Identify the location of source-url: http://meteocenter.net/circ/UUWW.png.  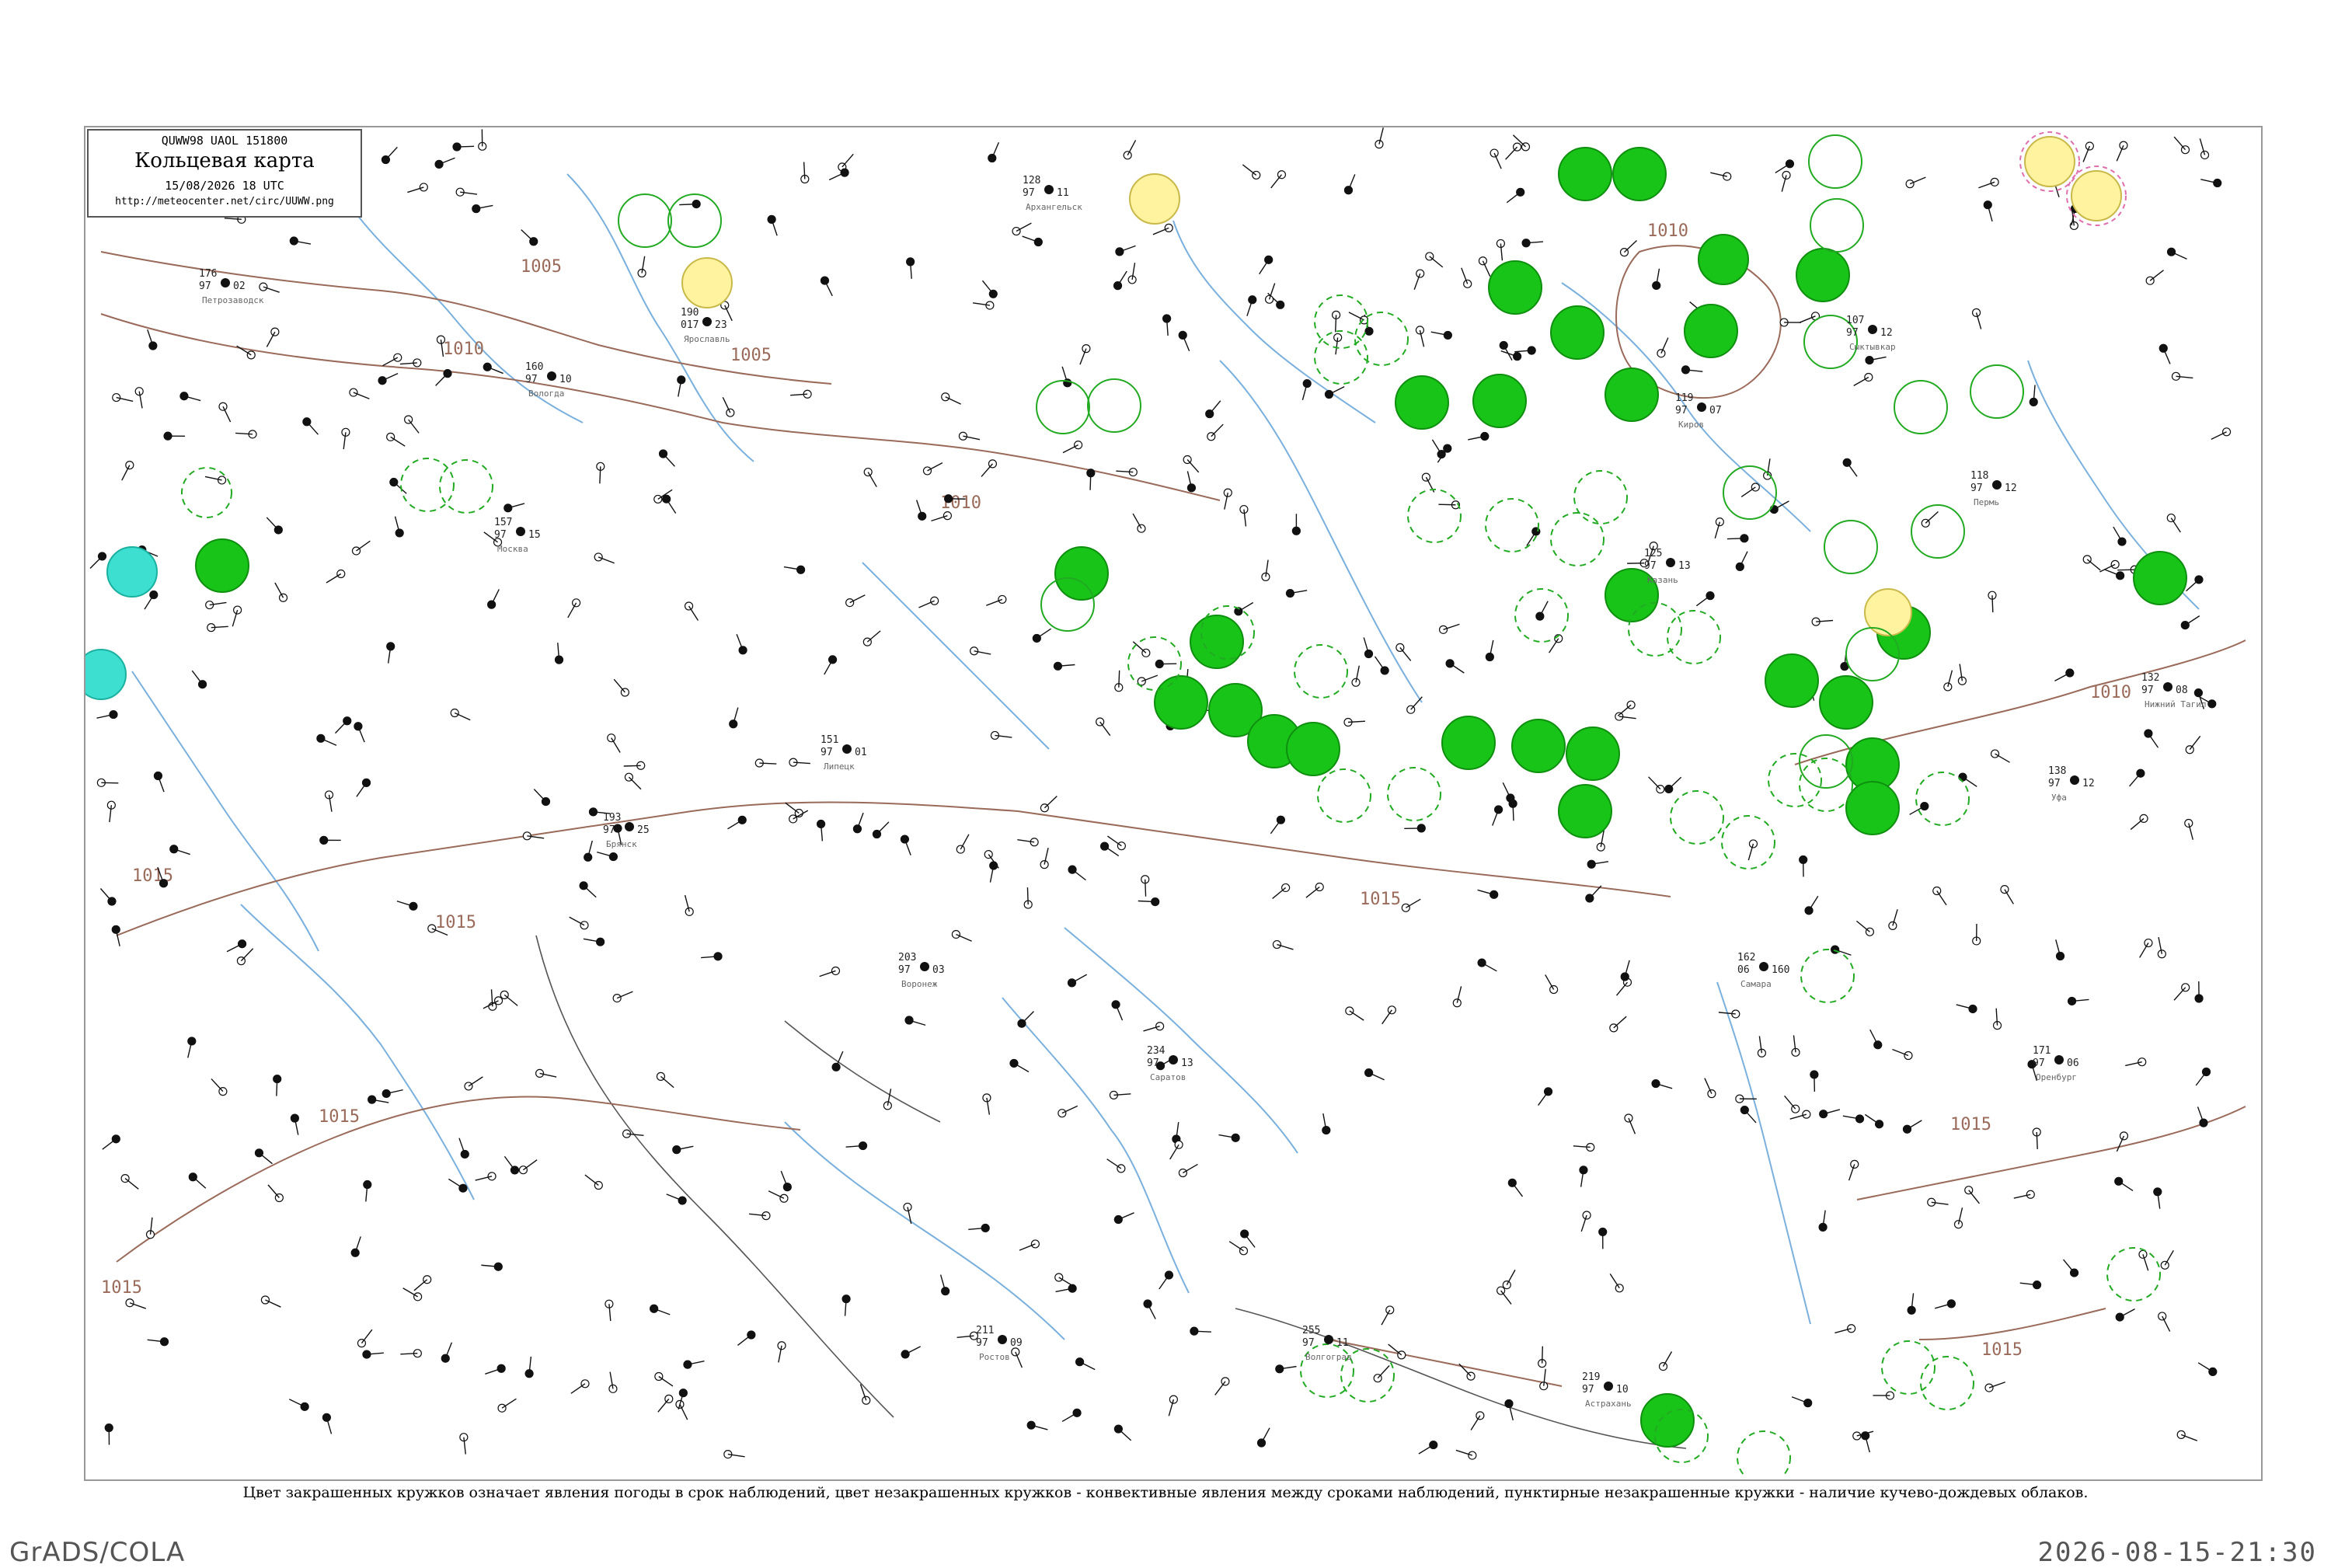
(225, 201).